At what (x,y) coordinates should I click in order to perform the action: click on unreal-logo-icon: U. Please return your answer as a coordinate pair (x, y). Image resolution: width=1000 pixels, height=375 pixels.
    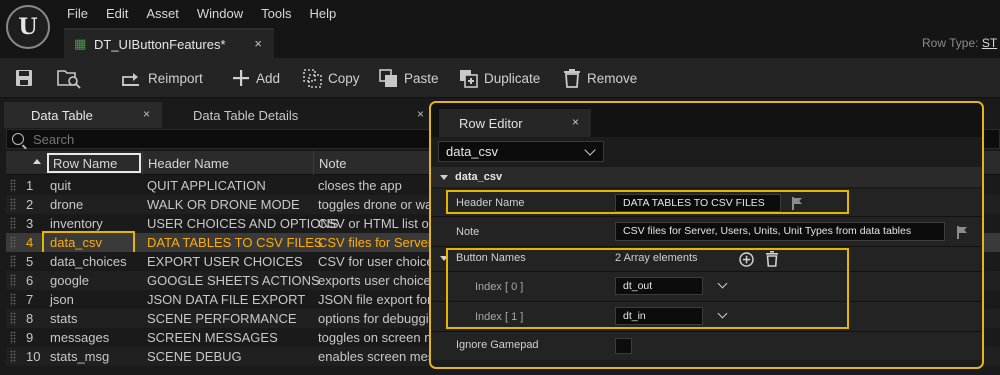
    Looking at the image, I should click on (28, 27).